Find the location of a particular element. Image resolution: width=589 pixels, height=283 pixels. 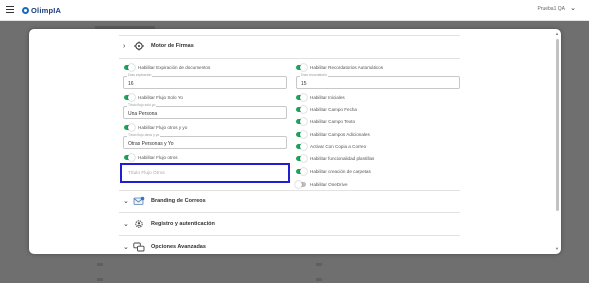

toggle-label: Habilitar funcionalidad plantillas is located at coordinates (342, 158).